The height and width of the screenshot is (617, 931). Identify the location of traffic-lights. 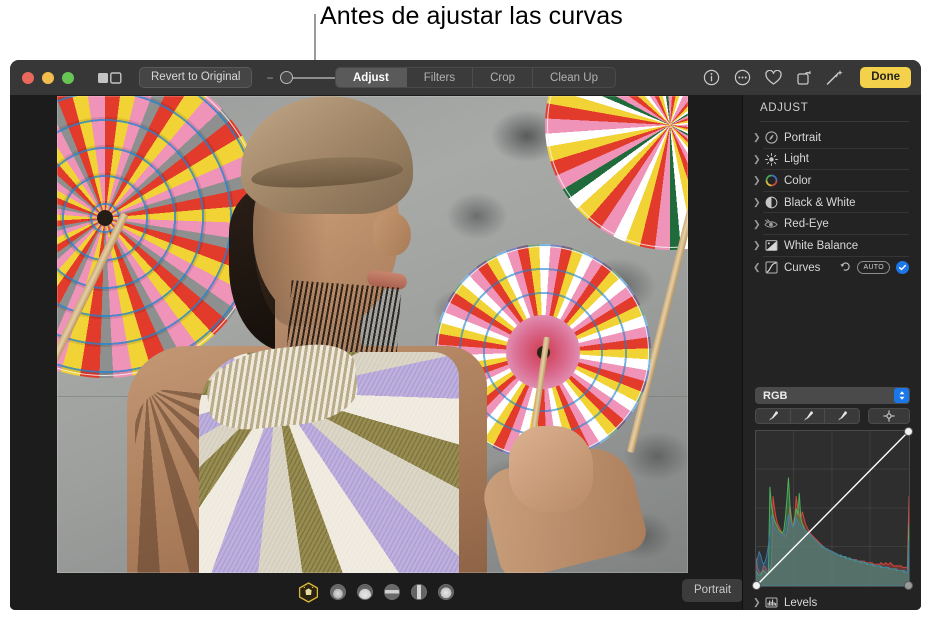
(48, 77).